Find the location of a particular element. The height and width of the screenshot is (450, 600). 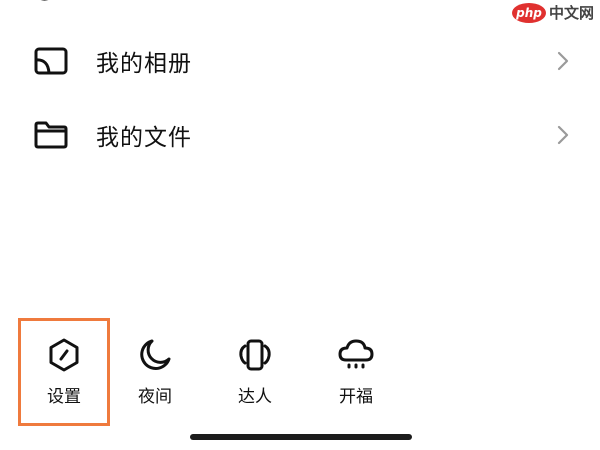

quick-action-label: 开福 is located at coordinates (356, 397).